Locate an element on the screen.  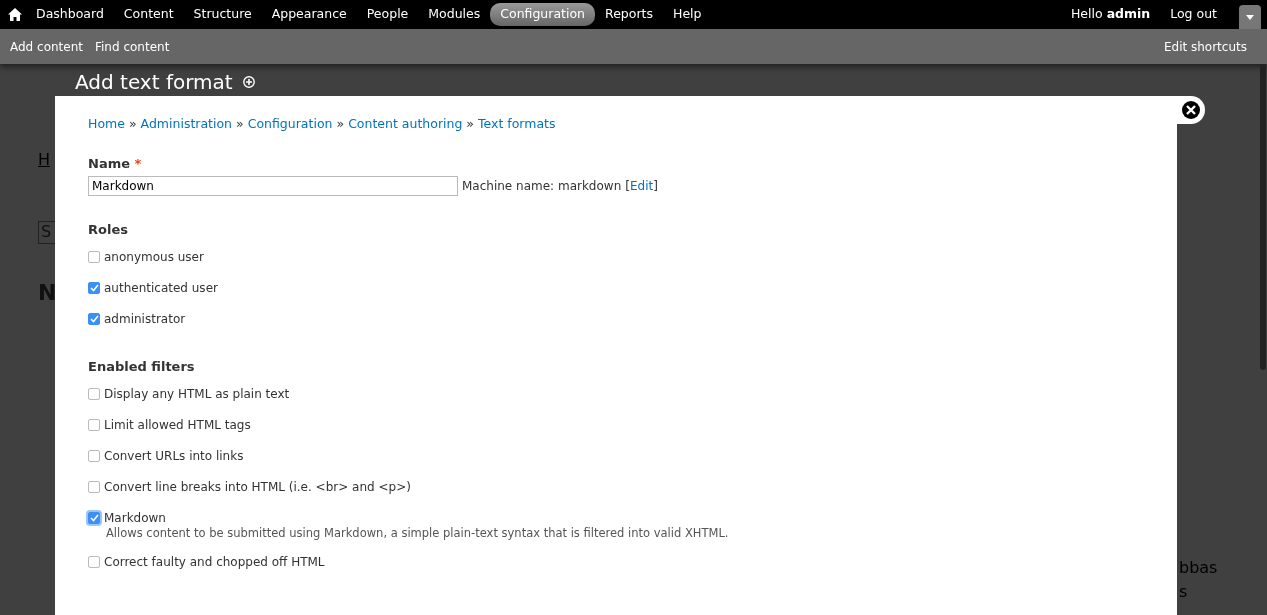
caret-icon is located at coordinates (1250, 17).